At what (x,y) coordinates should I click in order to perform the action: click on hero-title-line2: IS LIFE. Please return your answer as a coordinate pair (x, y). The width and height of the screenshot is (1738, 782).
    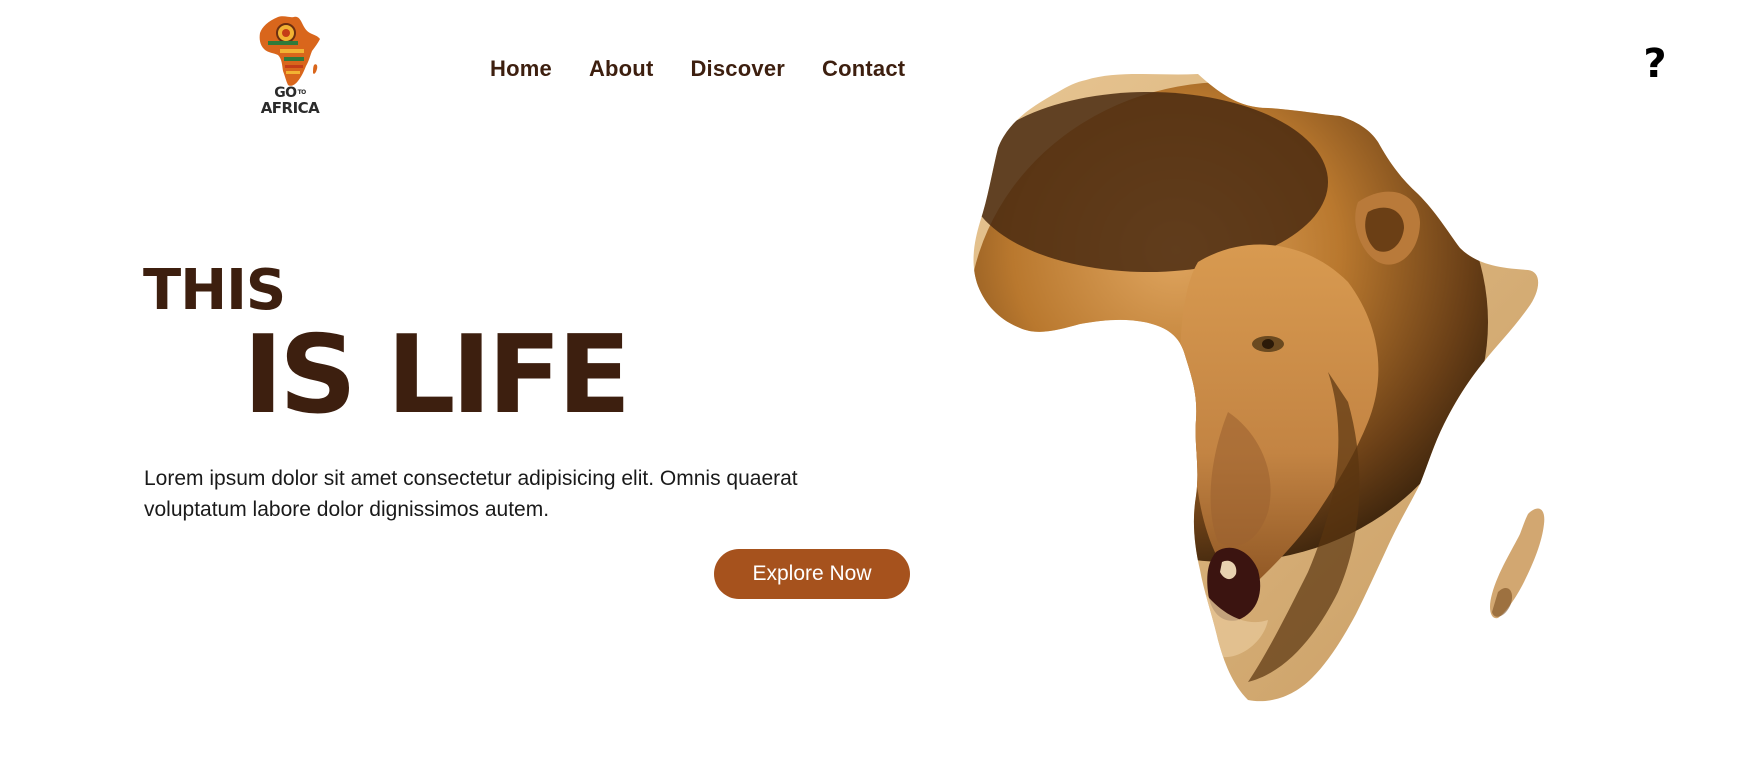
    Looking at the image, I should click on (437, 375).